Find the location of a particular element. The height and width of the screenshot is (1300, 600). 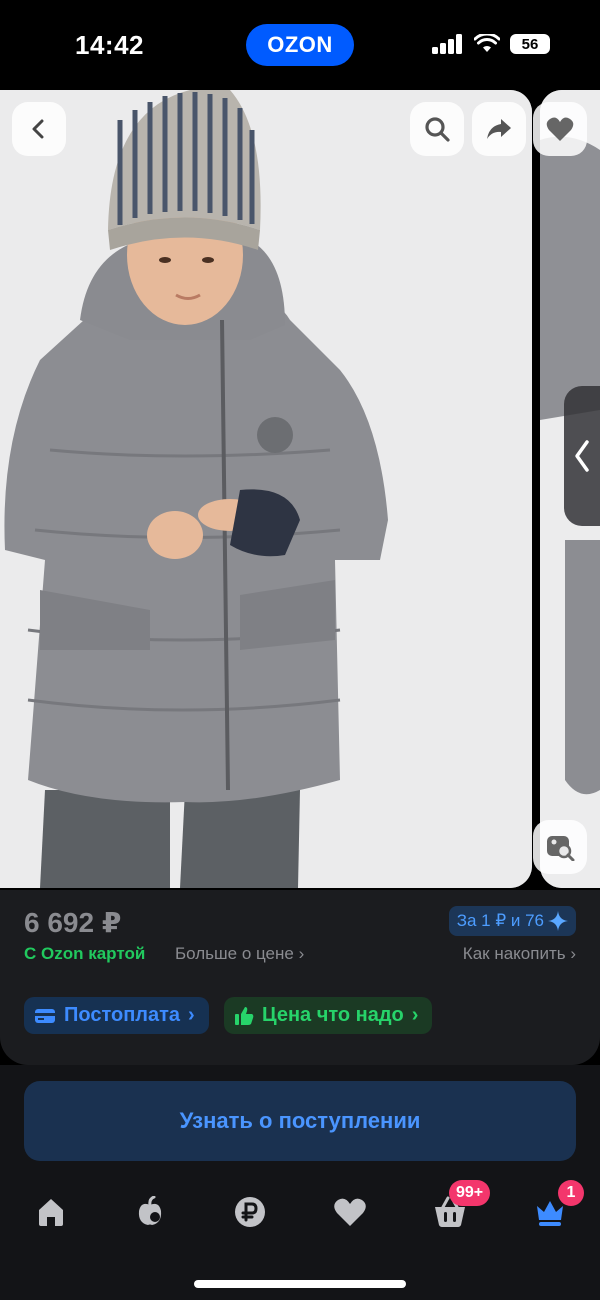

tab-home is located at coordinates (51, 1212).